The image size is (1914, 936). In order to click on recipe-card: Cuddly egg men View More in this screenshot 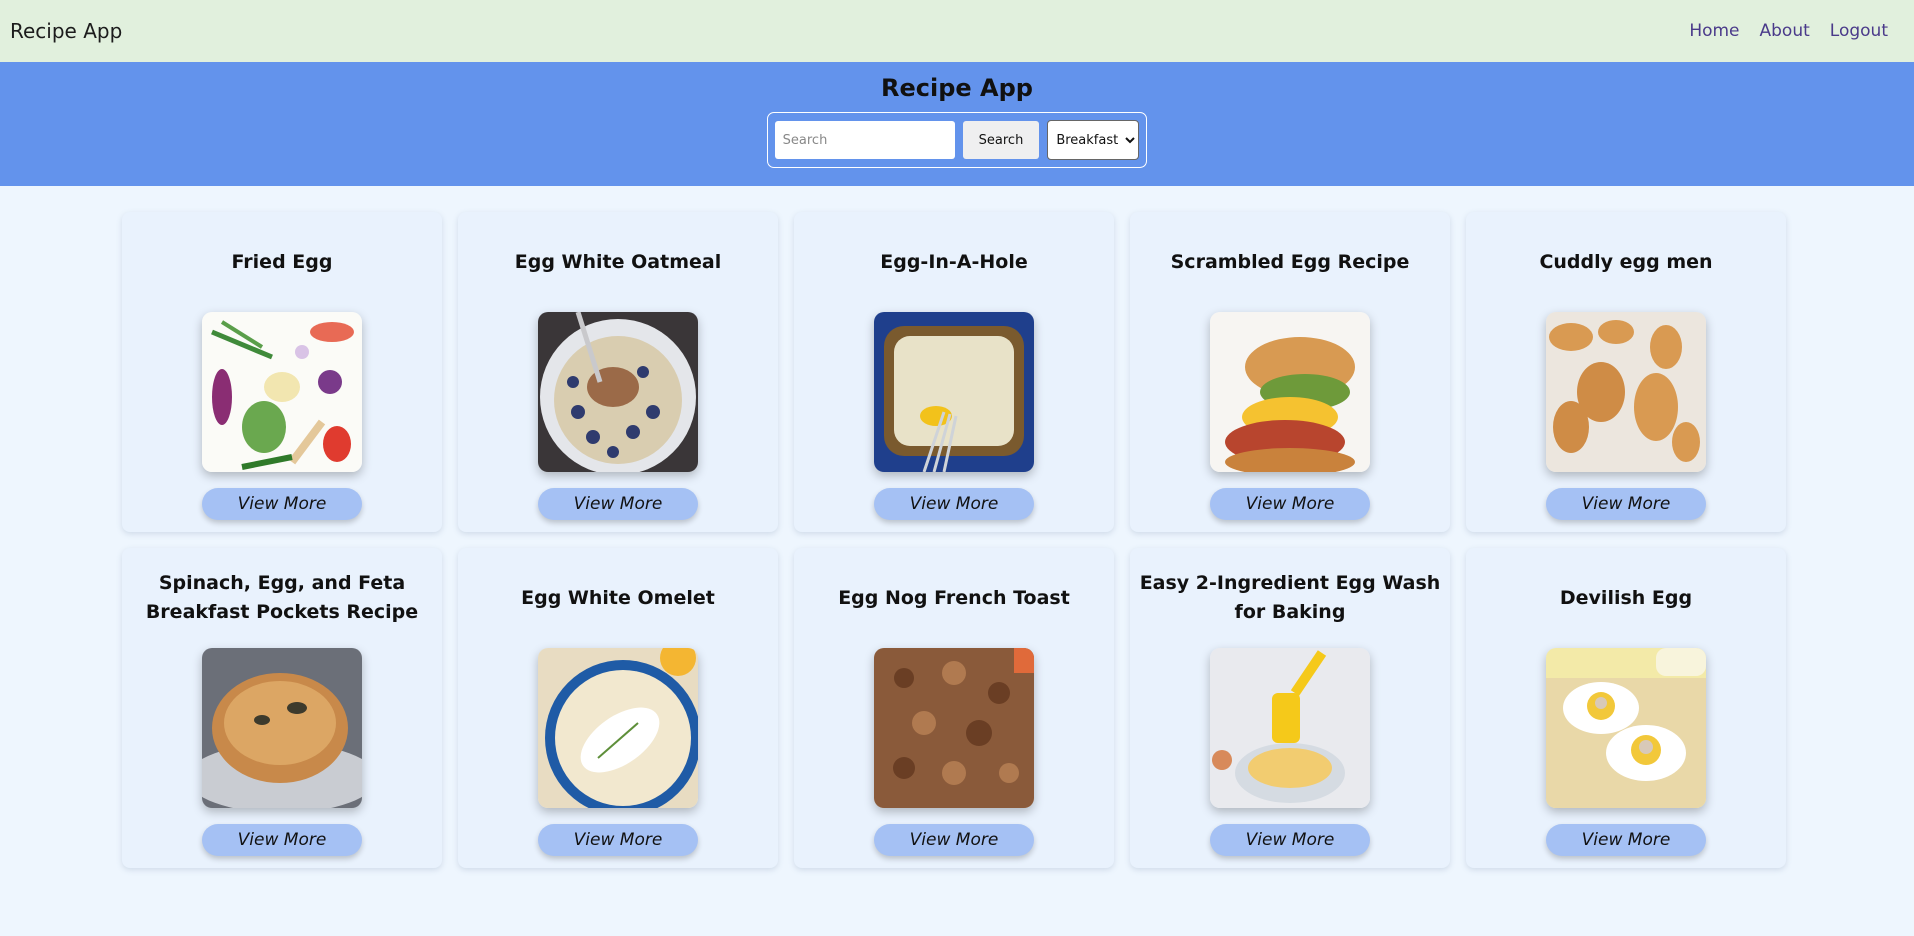, I will do `click(1626, 372)`.